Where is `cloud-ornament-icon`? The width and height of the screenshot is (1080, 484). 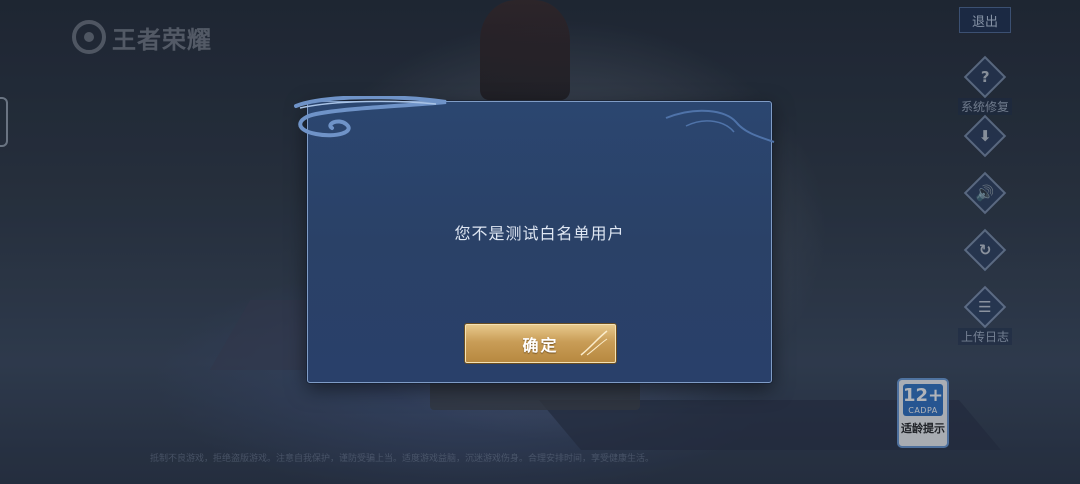 cloud-ornament-icon is located at coordinates (534, 119).